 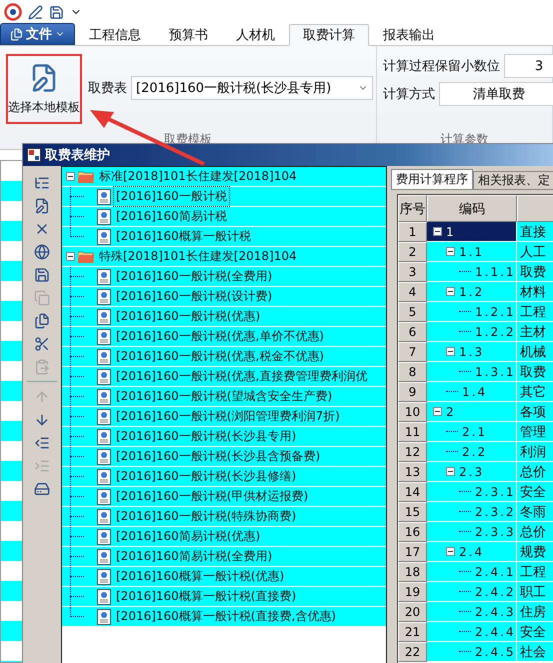 I want to click on name-cell: 职工, so click(x=535, y=592).